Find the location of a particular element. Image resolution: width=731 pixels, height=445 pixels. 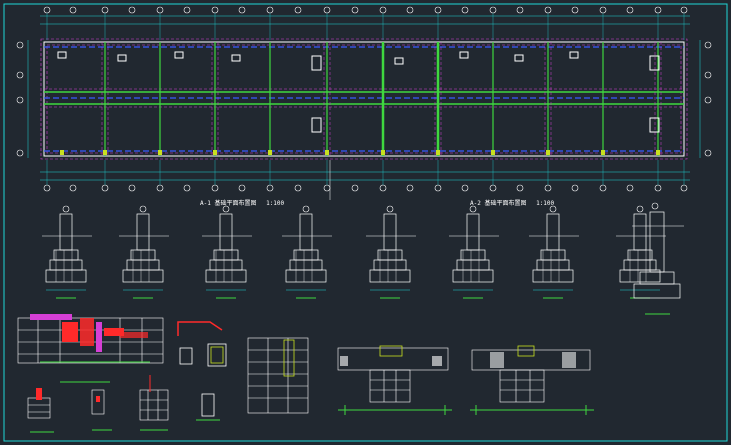

plan-title-right-text: A-2 基础平面布置图 is located at coordinates (498, 203).